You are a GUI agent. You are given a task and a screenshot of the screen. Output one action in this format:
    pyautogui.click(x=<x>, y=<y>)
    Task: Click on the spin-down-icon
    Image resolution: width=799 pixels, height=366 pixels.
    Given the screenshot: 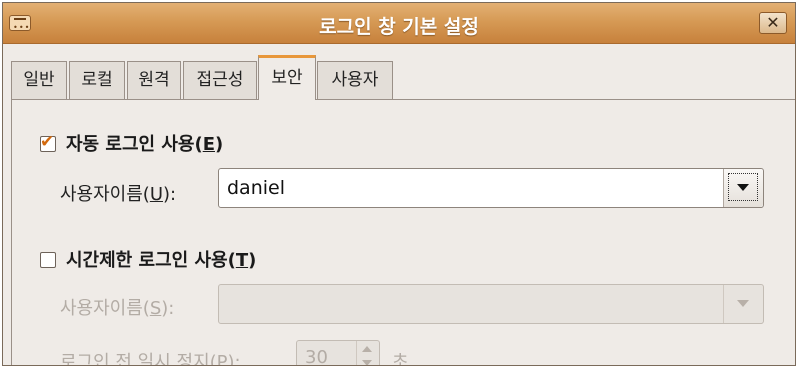 What is the action you would take?
    pyautogui.click(x=367, y=362)
    